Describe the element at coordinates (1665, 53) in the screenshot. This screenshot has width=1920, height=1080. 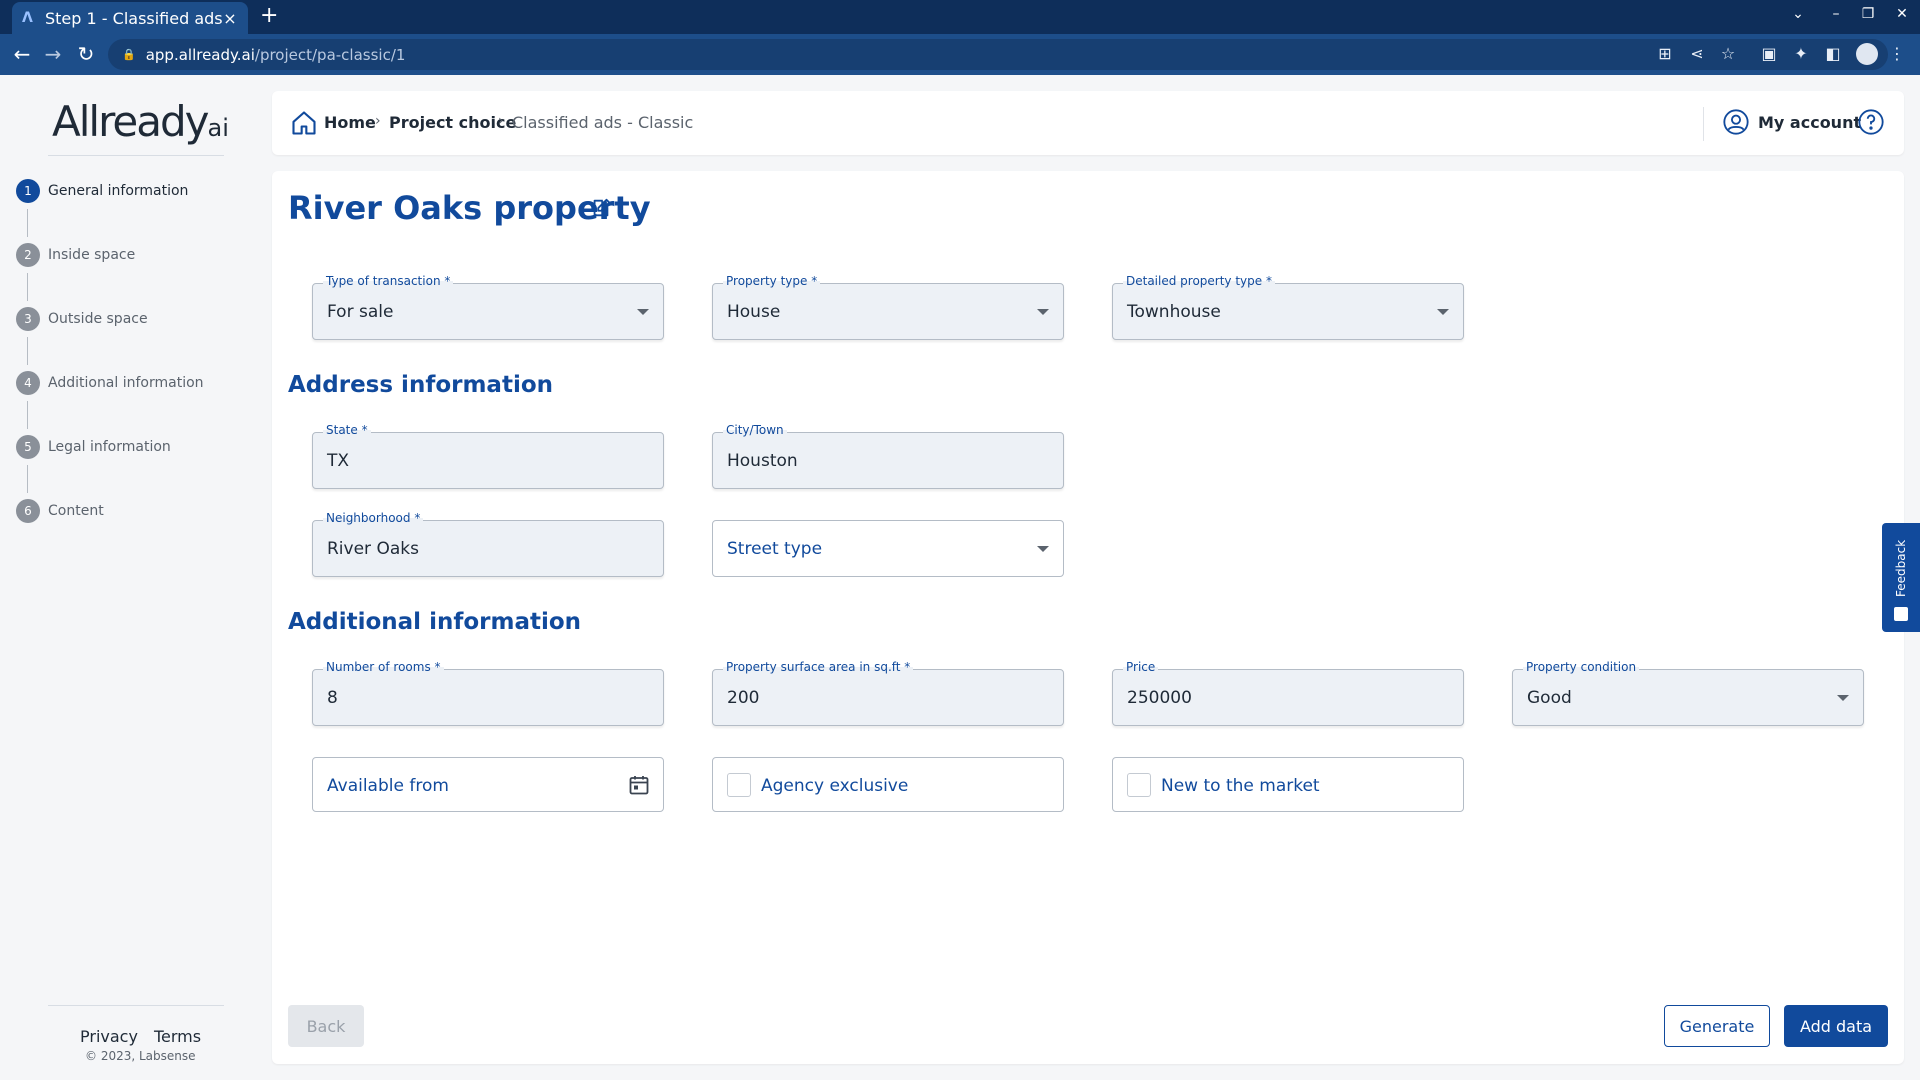
I see `translate-icon: ⊞` at that location.